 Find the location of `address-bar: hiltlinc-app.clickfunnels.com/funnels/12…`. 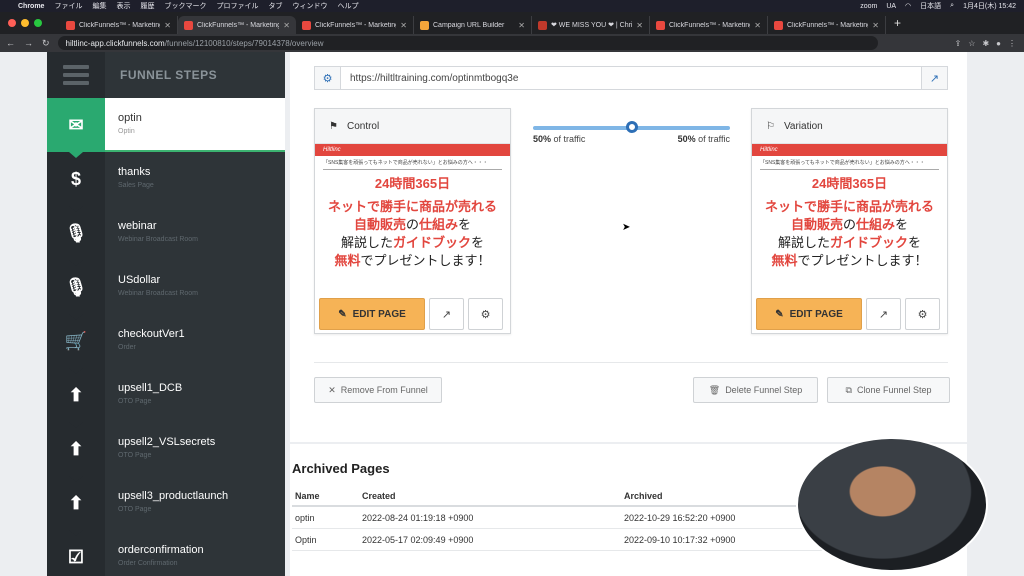

address-bar: hiltlinc-app.clickfunnels.com/funnels/12… is located at coordinates (467, 43).